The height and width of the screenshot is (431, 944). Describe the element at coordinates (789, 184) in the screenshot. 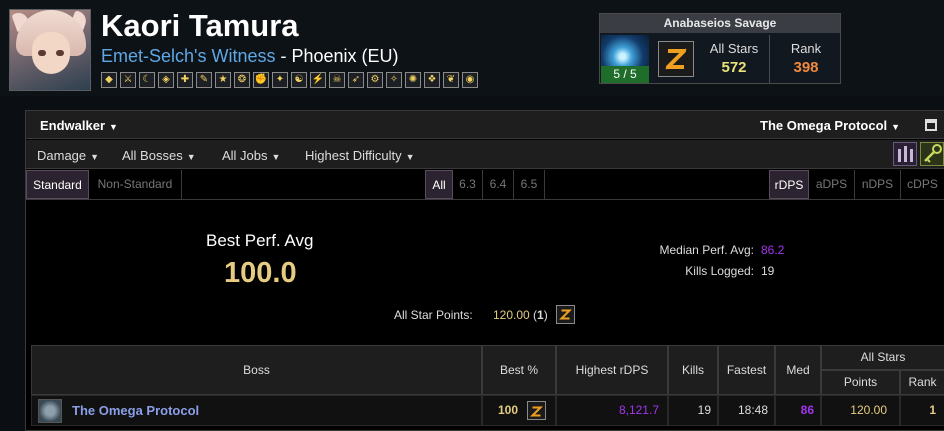

I see `rdps-toggle: rDPS` at that location.